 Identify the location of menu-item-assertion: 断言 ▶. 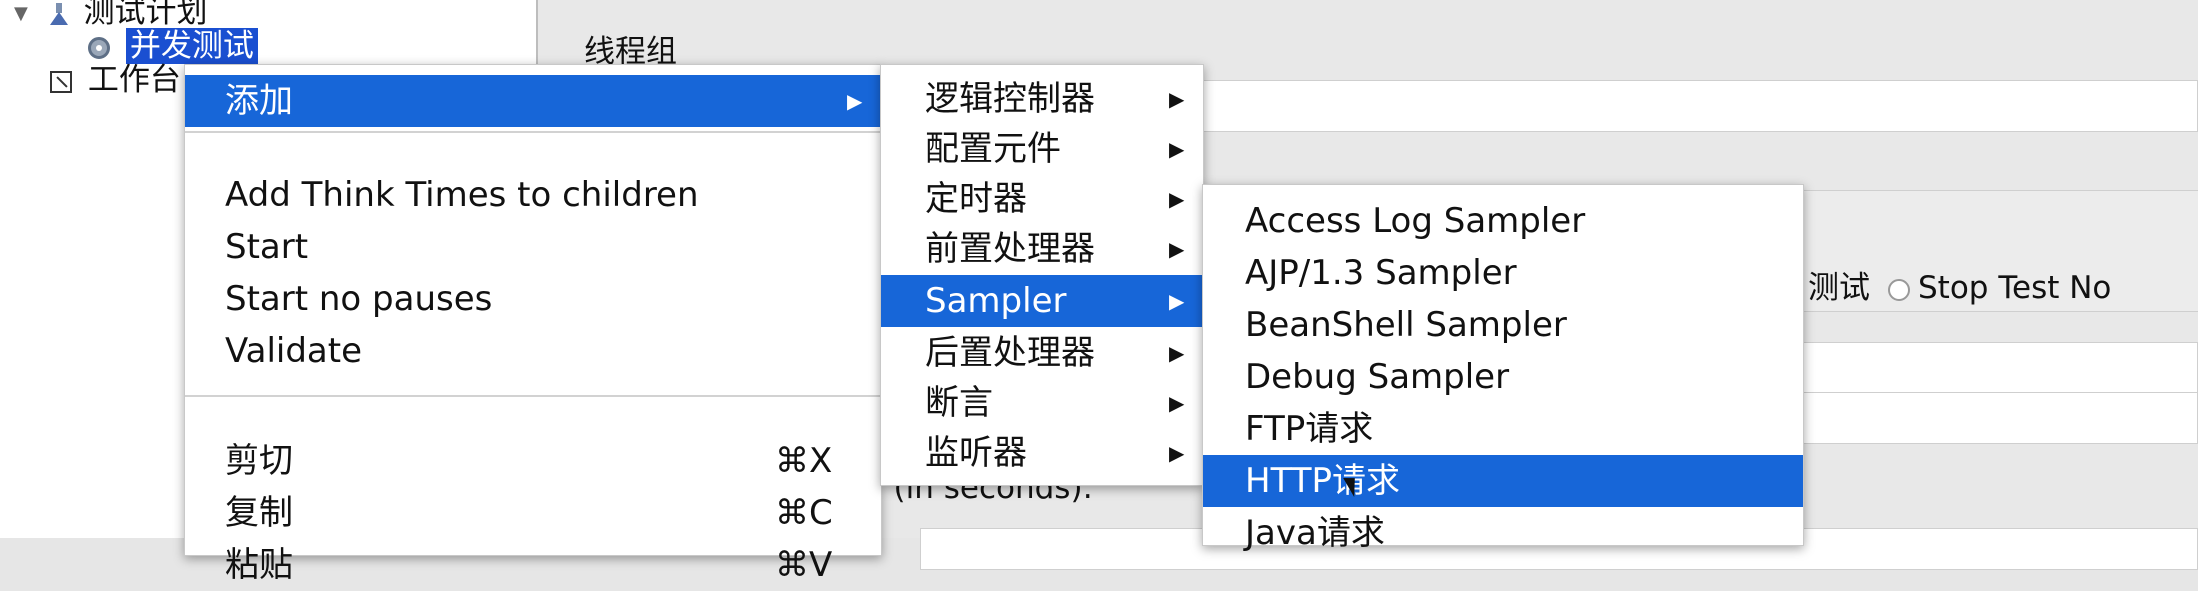
(1042, 403).